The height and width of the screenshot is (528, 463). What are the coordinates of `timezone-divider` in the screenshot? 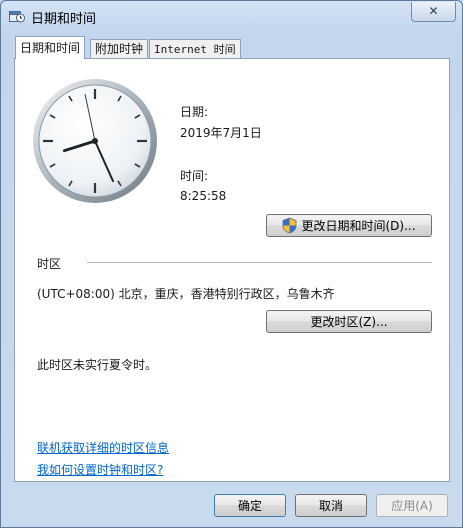 It's located at (259, 262).